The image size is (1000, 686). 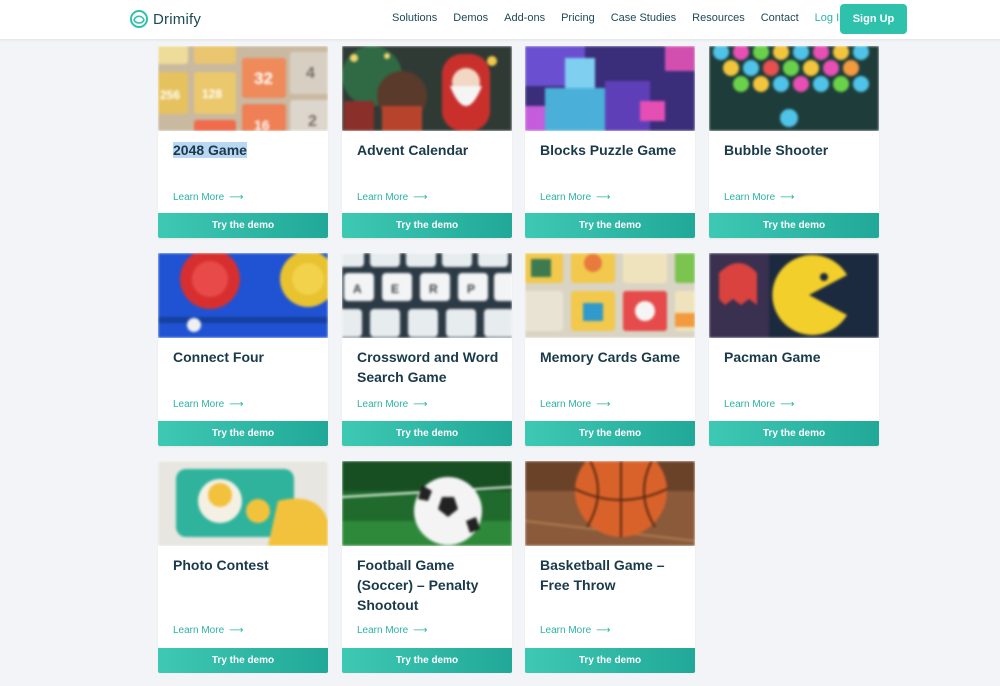 I want to click on soccer-ball-image, so click(x=427, y=503).